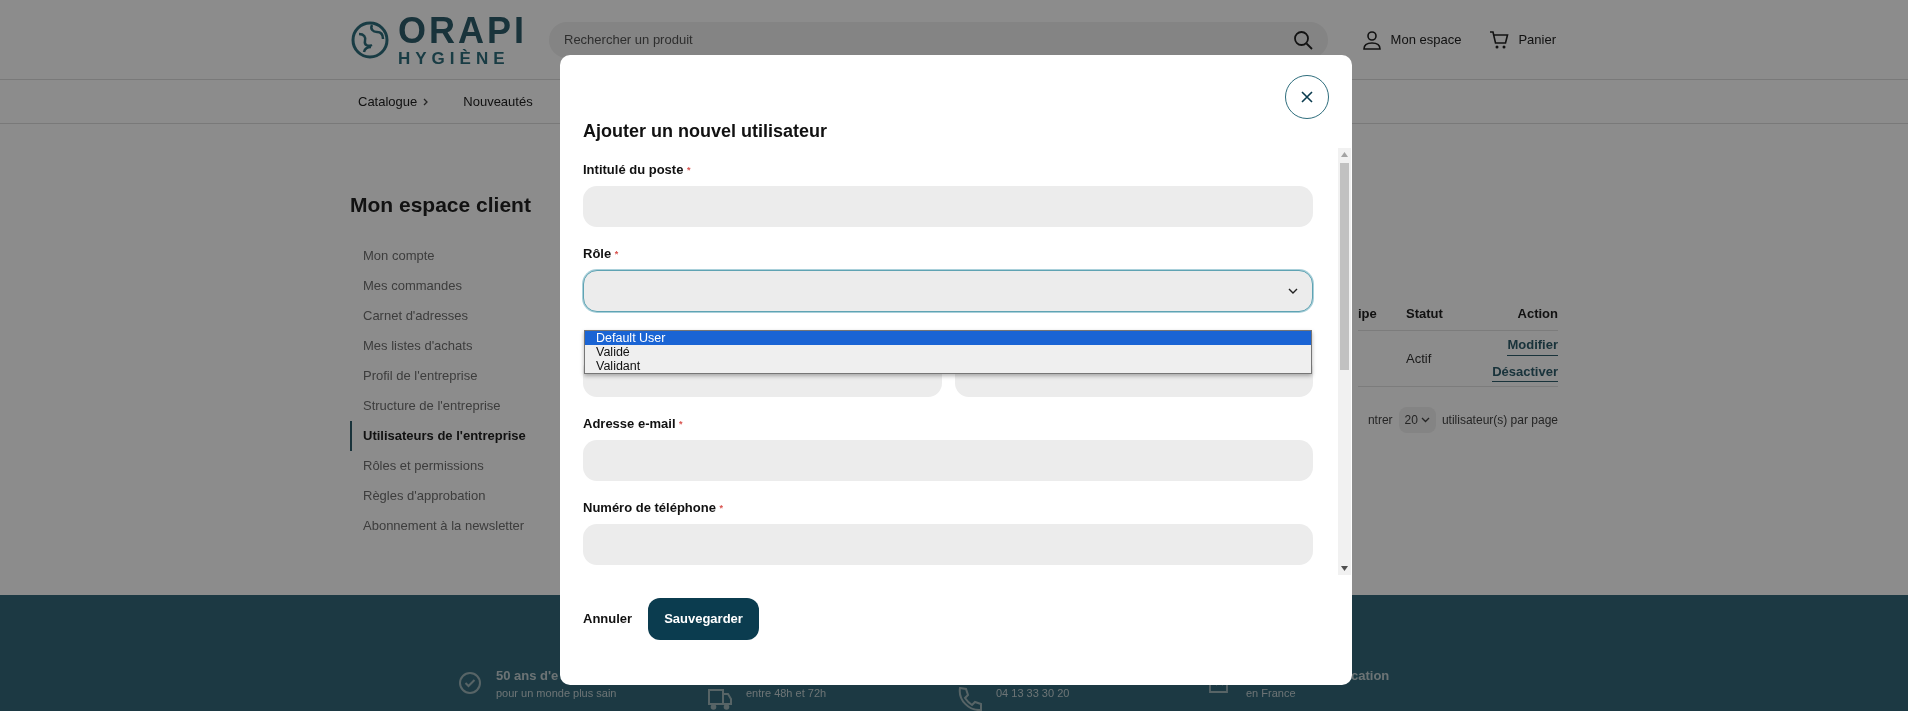 This screenshot has height=711, width=1908. I want to click on feature-title: cation, so click(1370, 676).